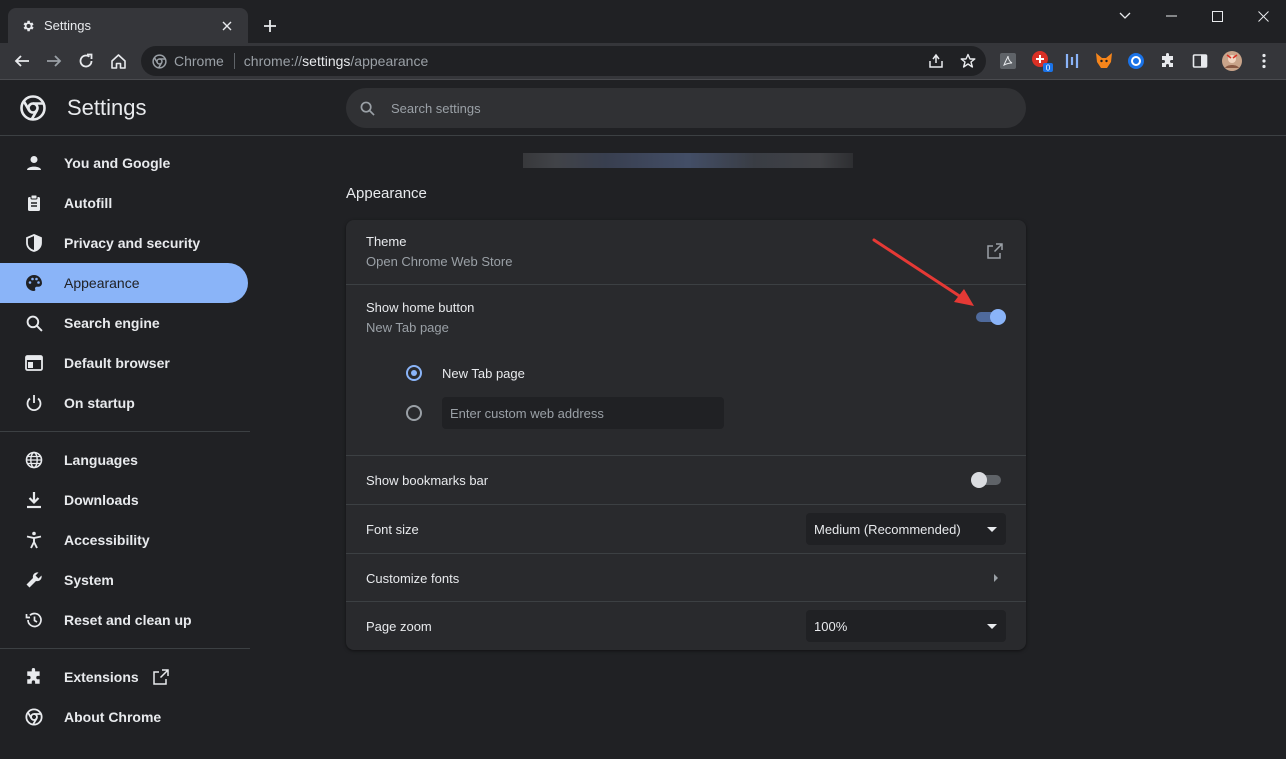  I want to click on accessibility-icon, so click(34, 540).